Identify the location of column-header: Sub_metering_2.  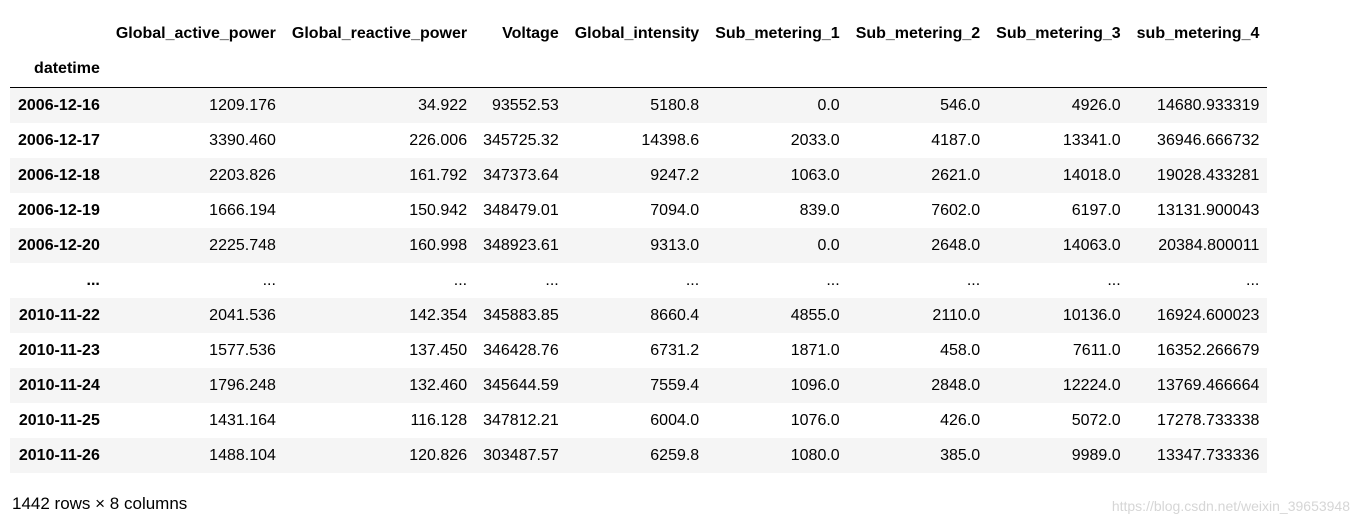
(918, 33).